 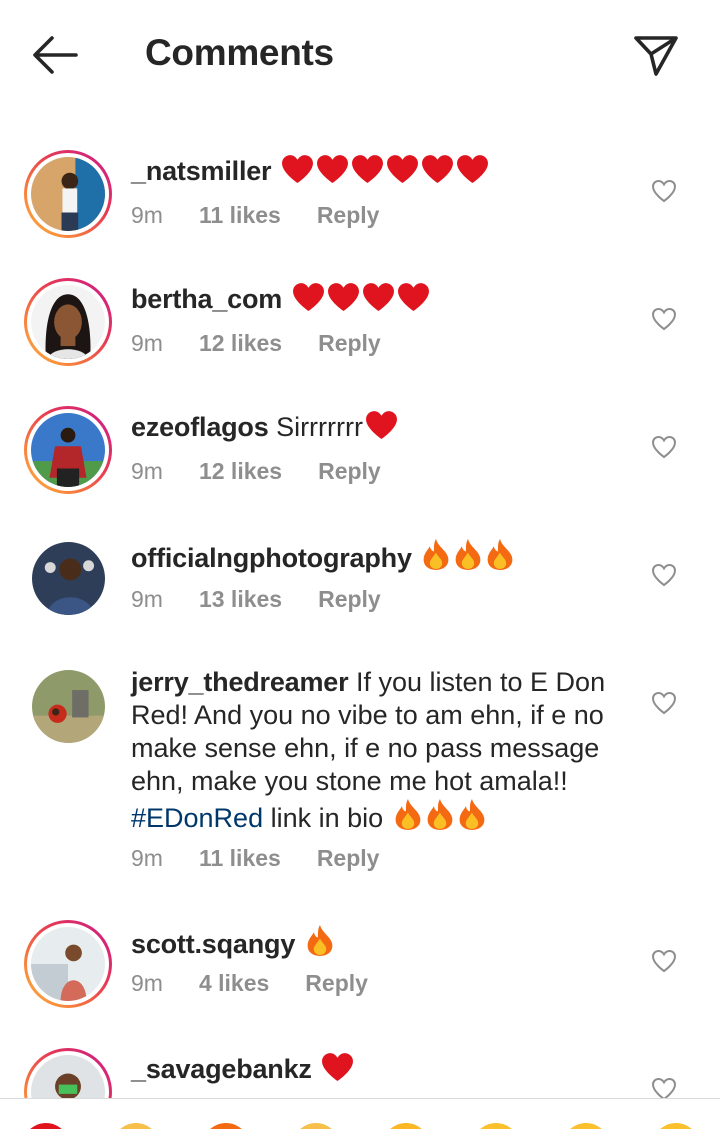 I want to click on comment-body: _natsmiller, so click(x=376, y=171).